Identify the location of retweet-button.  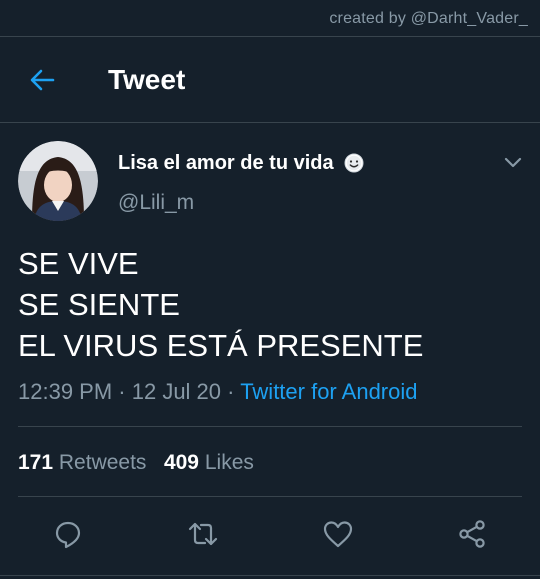
(203, 534).